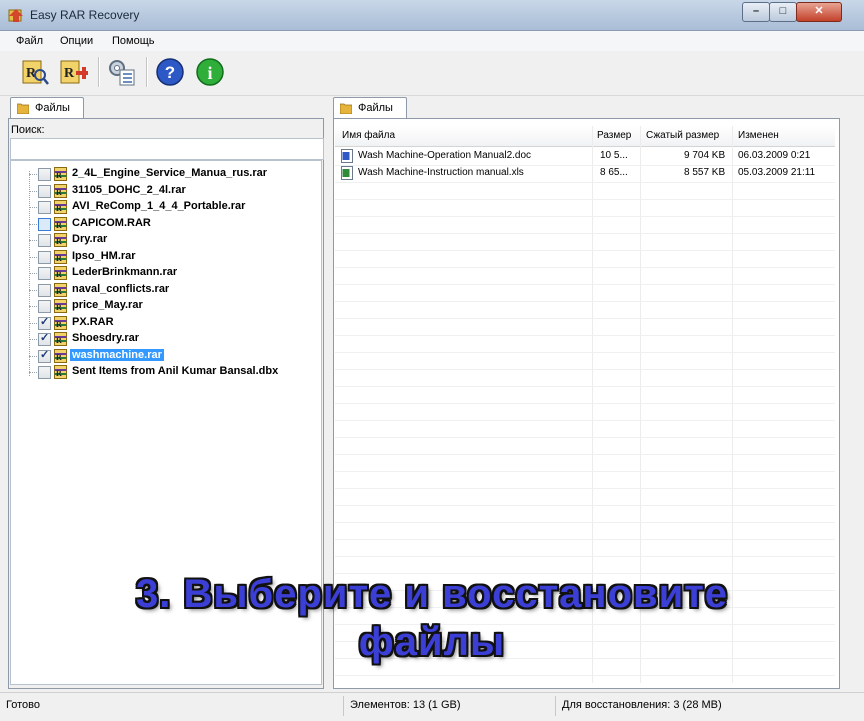 The height and width of the screenshot is (721, 864). Describe the element at coordinates (642, 705) in the screenshot. I see `status-recover: Для восстановления: 3 (28 MB)` at that location.